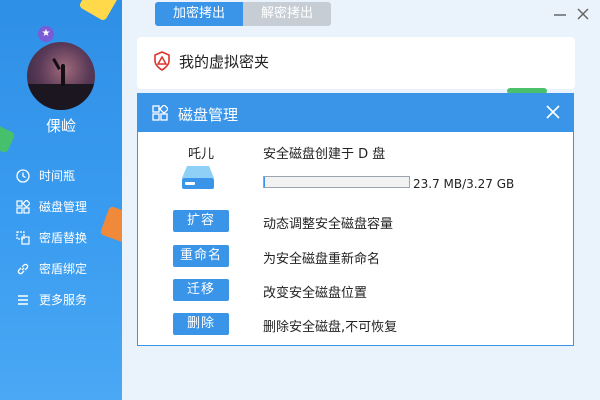  I want to click on sidebar-nav: 时间瓶 磁盘管理 密盾替换 密盾绑定 更多服务, so click(51, 237).